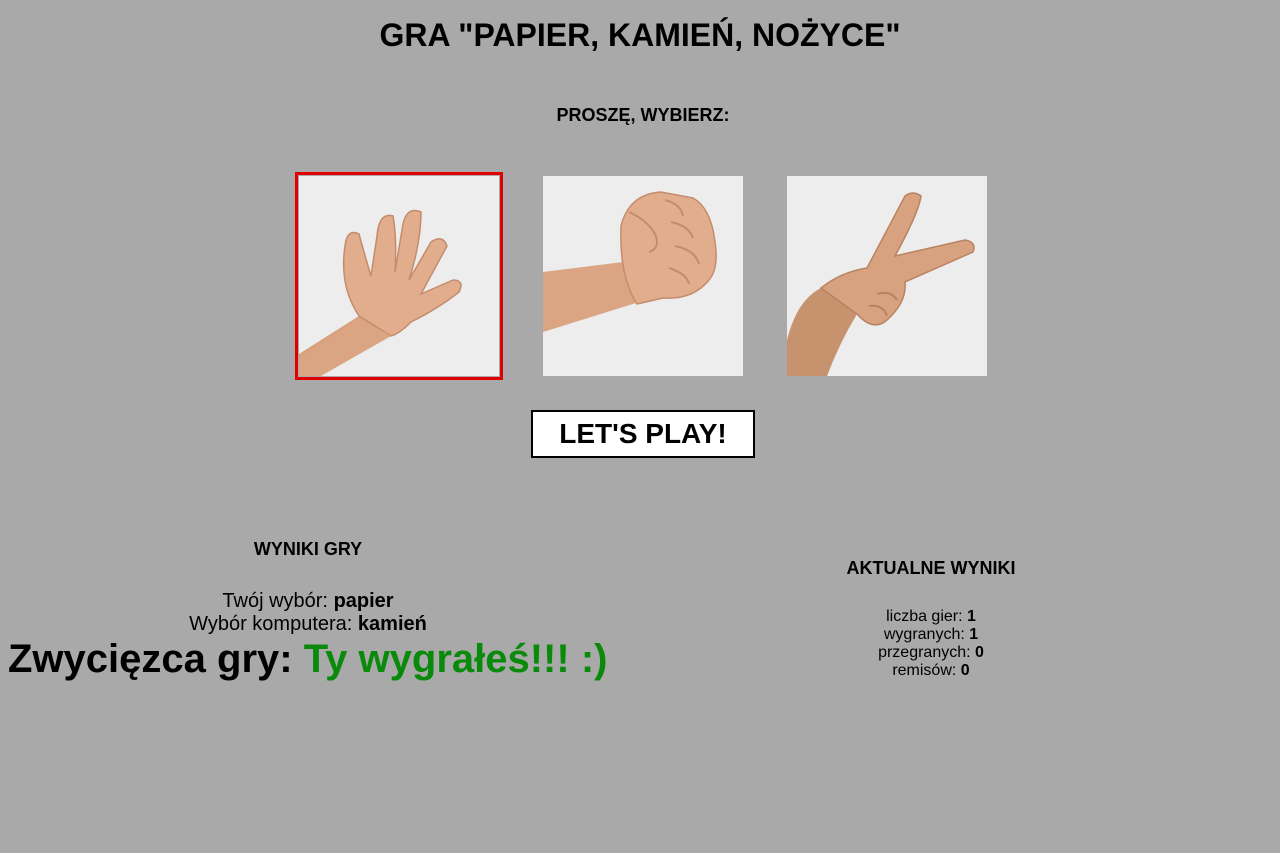  I want to click on stat-losses-label: przegranych:, so click(924, 652).